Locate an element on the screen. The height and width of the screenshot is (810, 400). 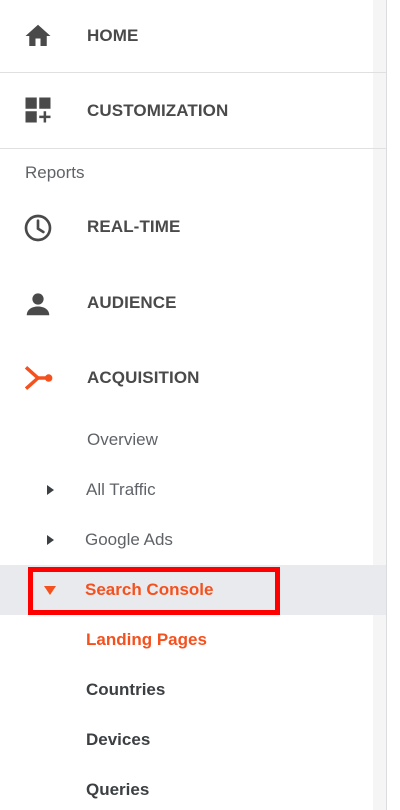
dashboard-plus-icon is located at coordinates (38, 110).